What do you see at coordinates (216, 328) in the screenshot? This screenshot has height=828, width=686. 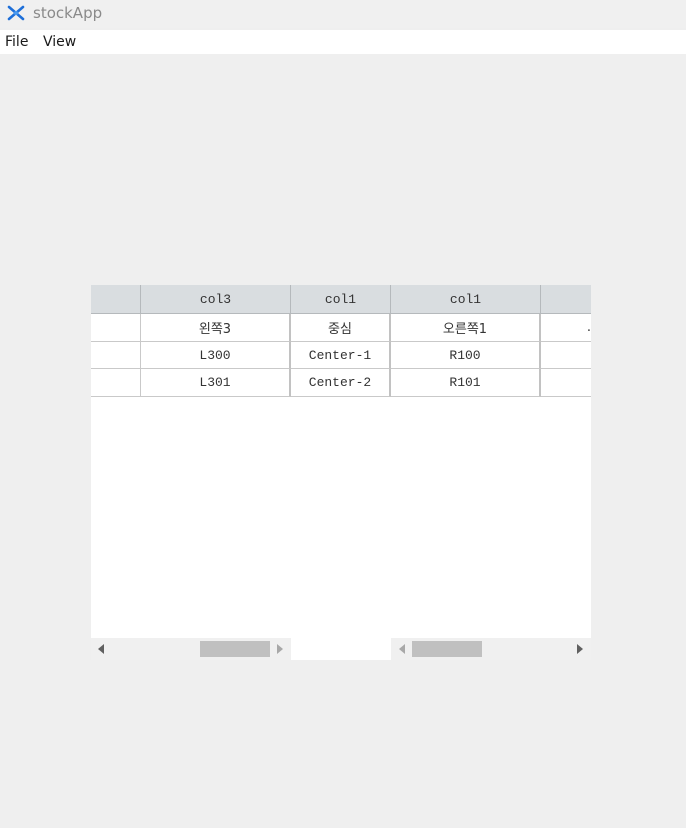 I see `table-cell: 왼쪽3` at bounding box center [216, 328].